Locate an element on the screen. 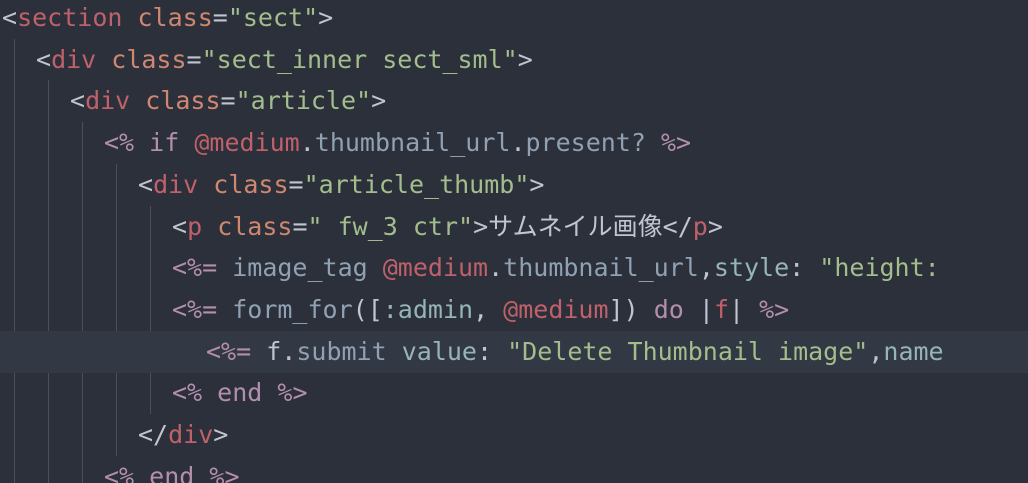  code-token: "article" is located at coordinates (303, 101).